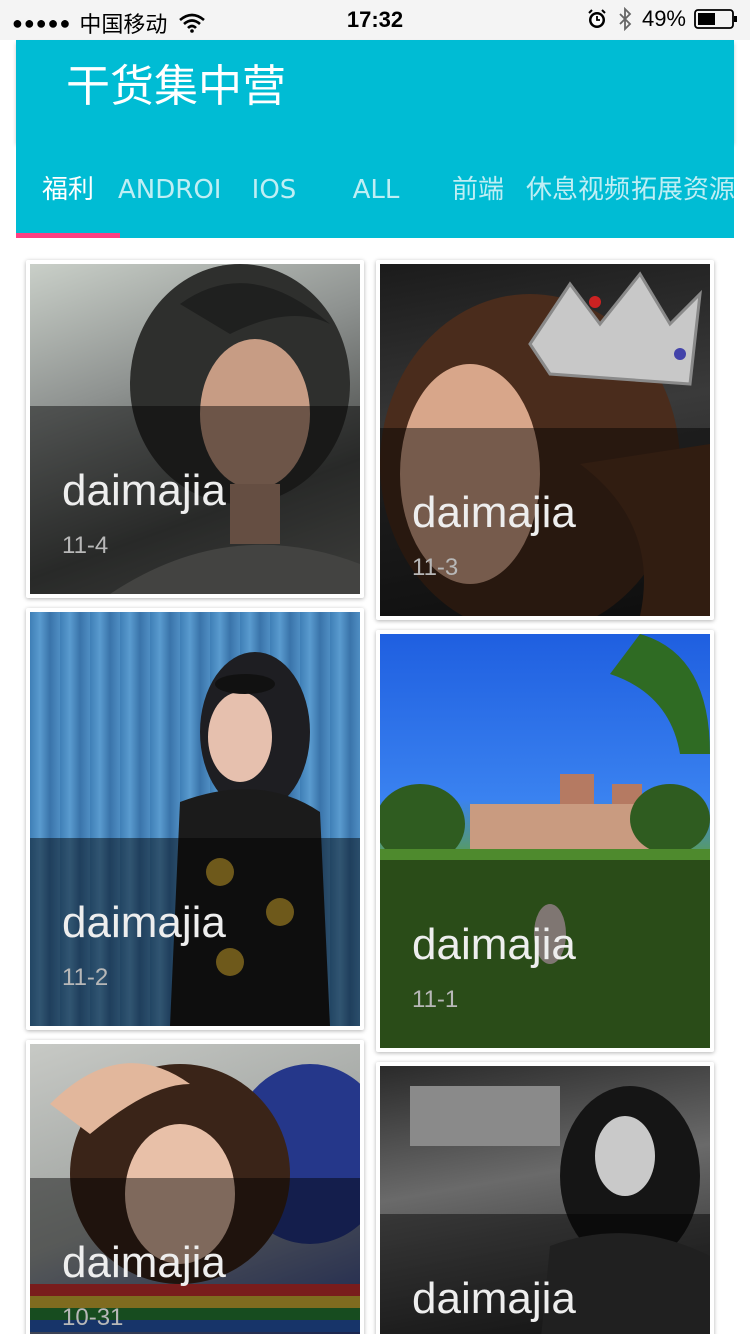 Image resolution: width=750 pixels, height=1334 pixels. What do you see at coordinates (176, 86) in the screenshot?
I see `app-title: 干货集中营` at bounding box center [176, 86].